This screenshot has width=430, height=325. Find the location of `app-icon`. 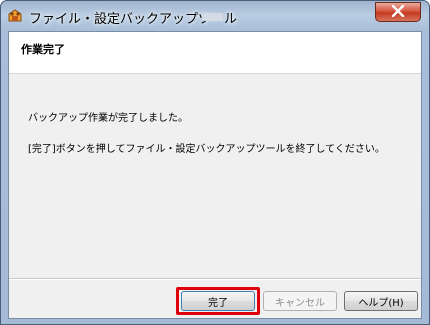

app-icon is located at coordinates (15, 16).